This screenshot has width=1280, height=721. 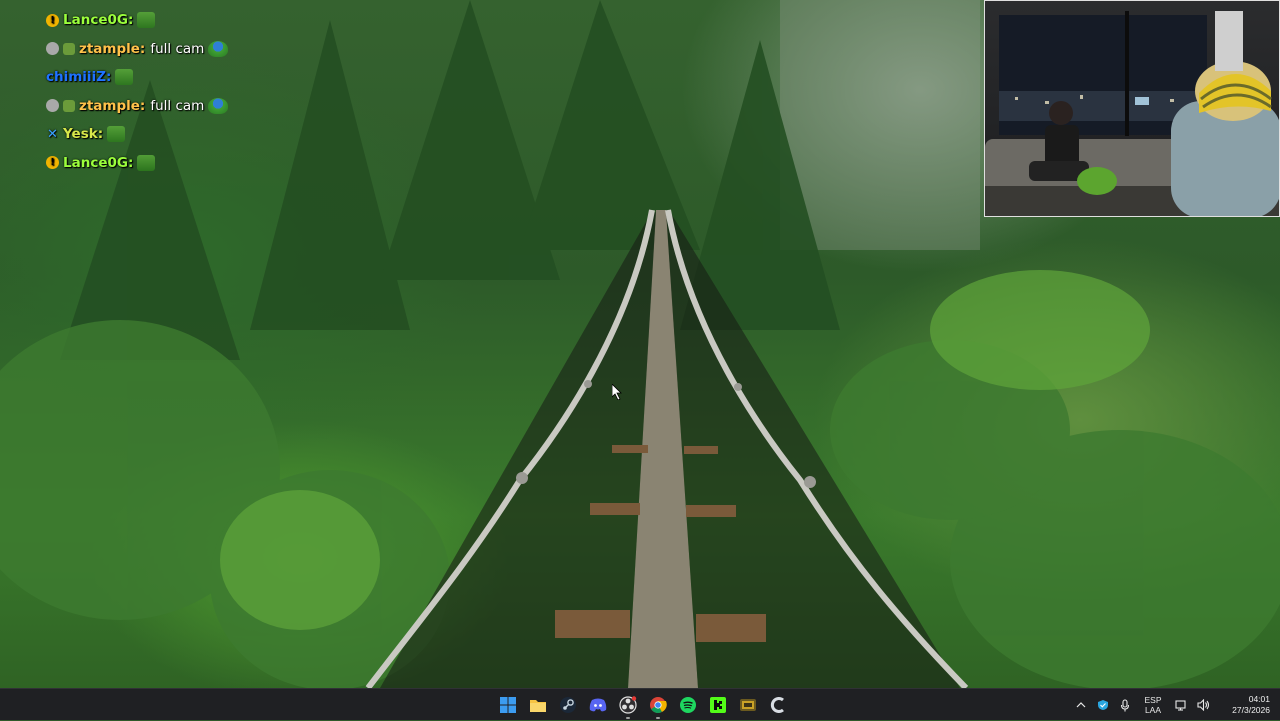 I want to click on steam-icon, so click(x=568, y=705).